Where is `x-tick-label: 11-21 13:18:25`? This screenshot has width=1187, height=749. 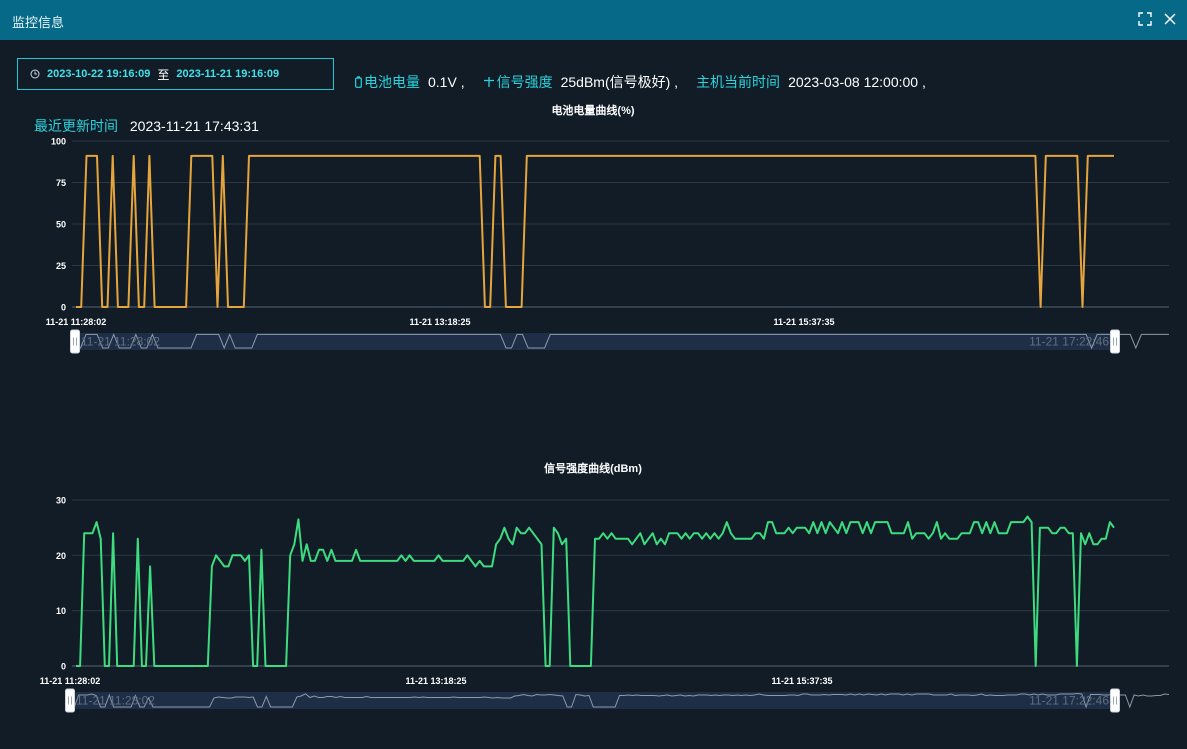
x-tick-label: 11-21 13:18:25 is located at coordinates (435, 681).